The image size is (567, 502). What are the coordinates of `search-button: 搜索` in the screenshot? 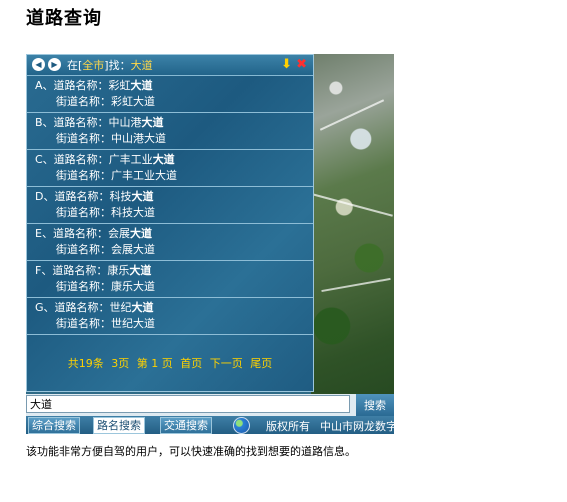 It's located at (375, 405).